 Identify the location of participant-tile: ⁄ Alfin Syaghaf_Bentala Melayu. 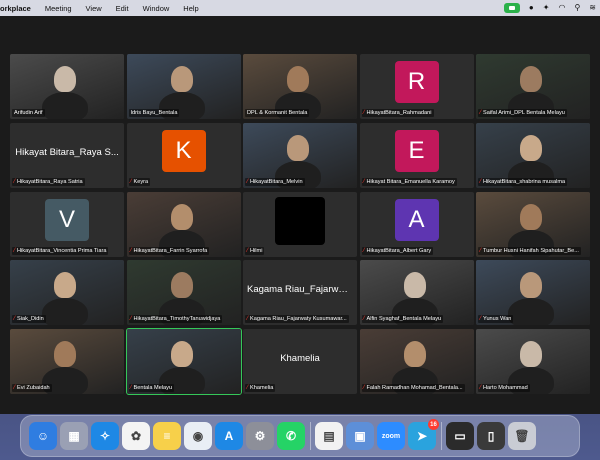
(416, 293).